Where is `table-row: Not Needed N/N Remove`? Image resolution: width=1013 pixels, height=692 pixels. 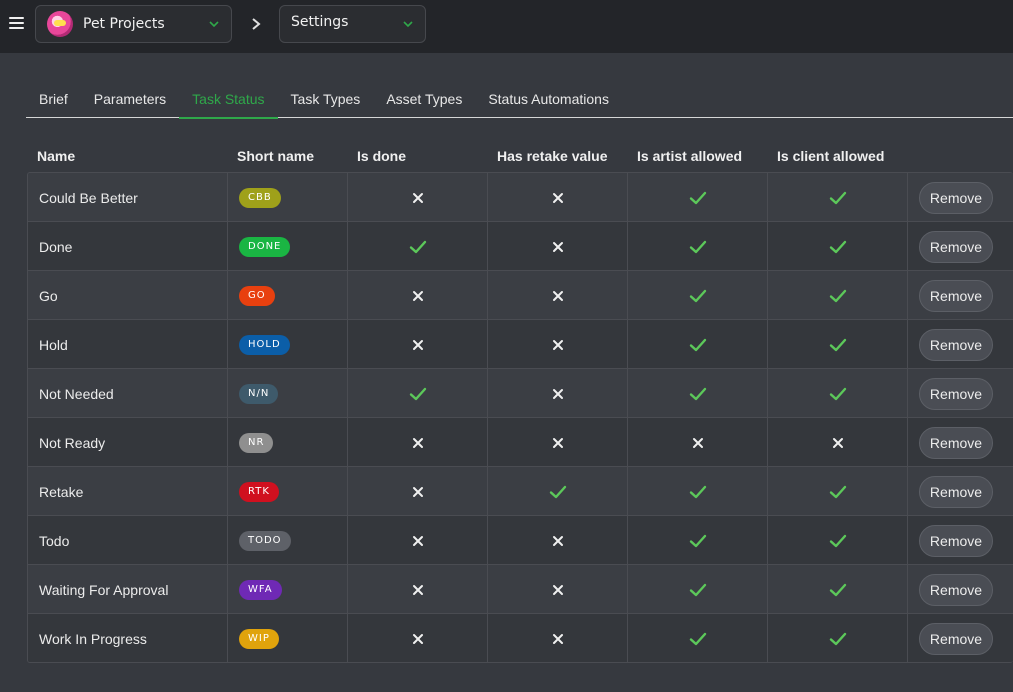
table-row: Not Needed N/N Remove is located at coordinates (520, 393).